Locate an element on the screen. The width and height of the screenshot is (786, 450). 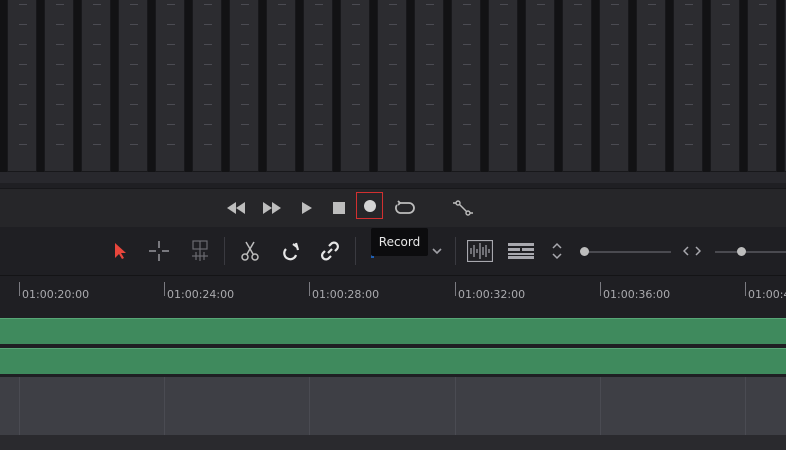
snap-icon is located at coordinates (291, 251).